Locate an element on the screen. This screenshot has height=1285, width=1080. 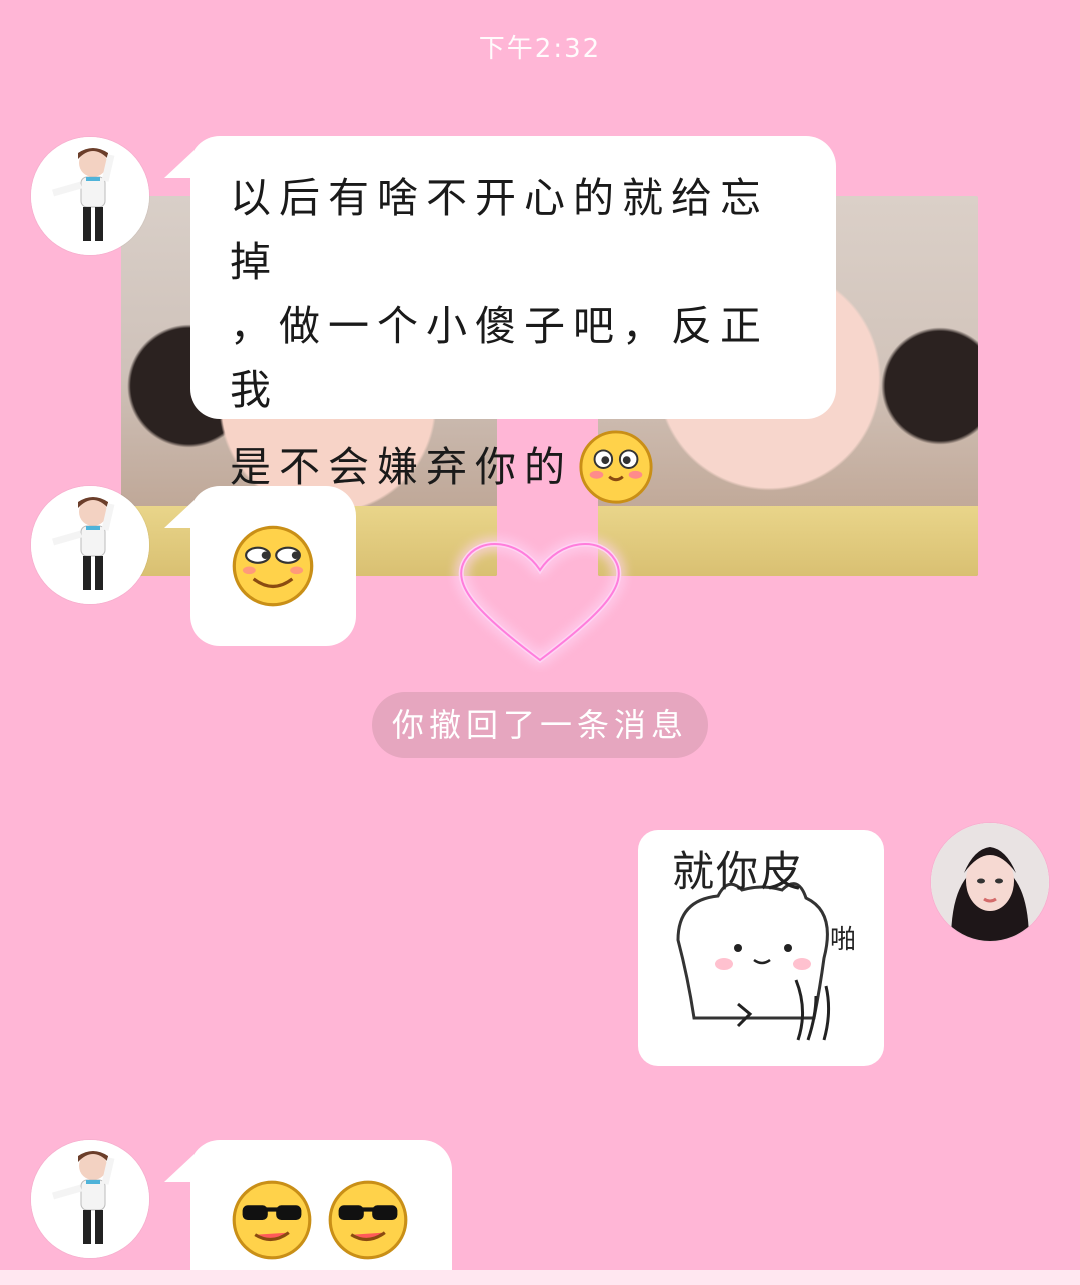
sticker-caption: 就你皮 is located at coordinates (738, 871).